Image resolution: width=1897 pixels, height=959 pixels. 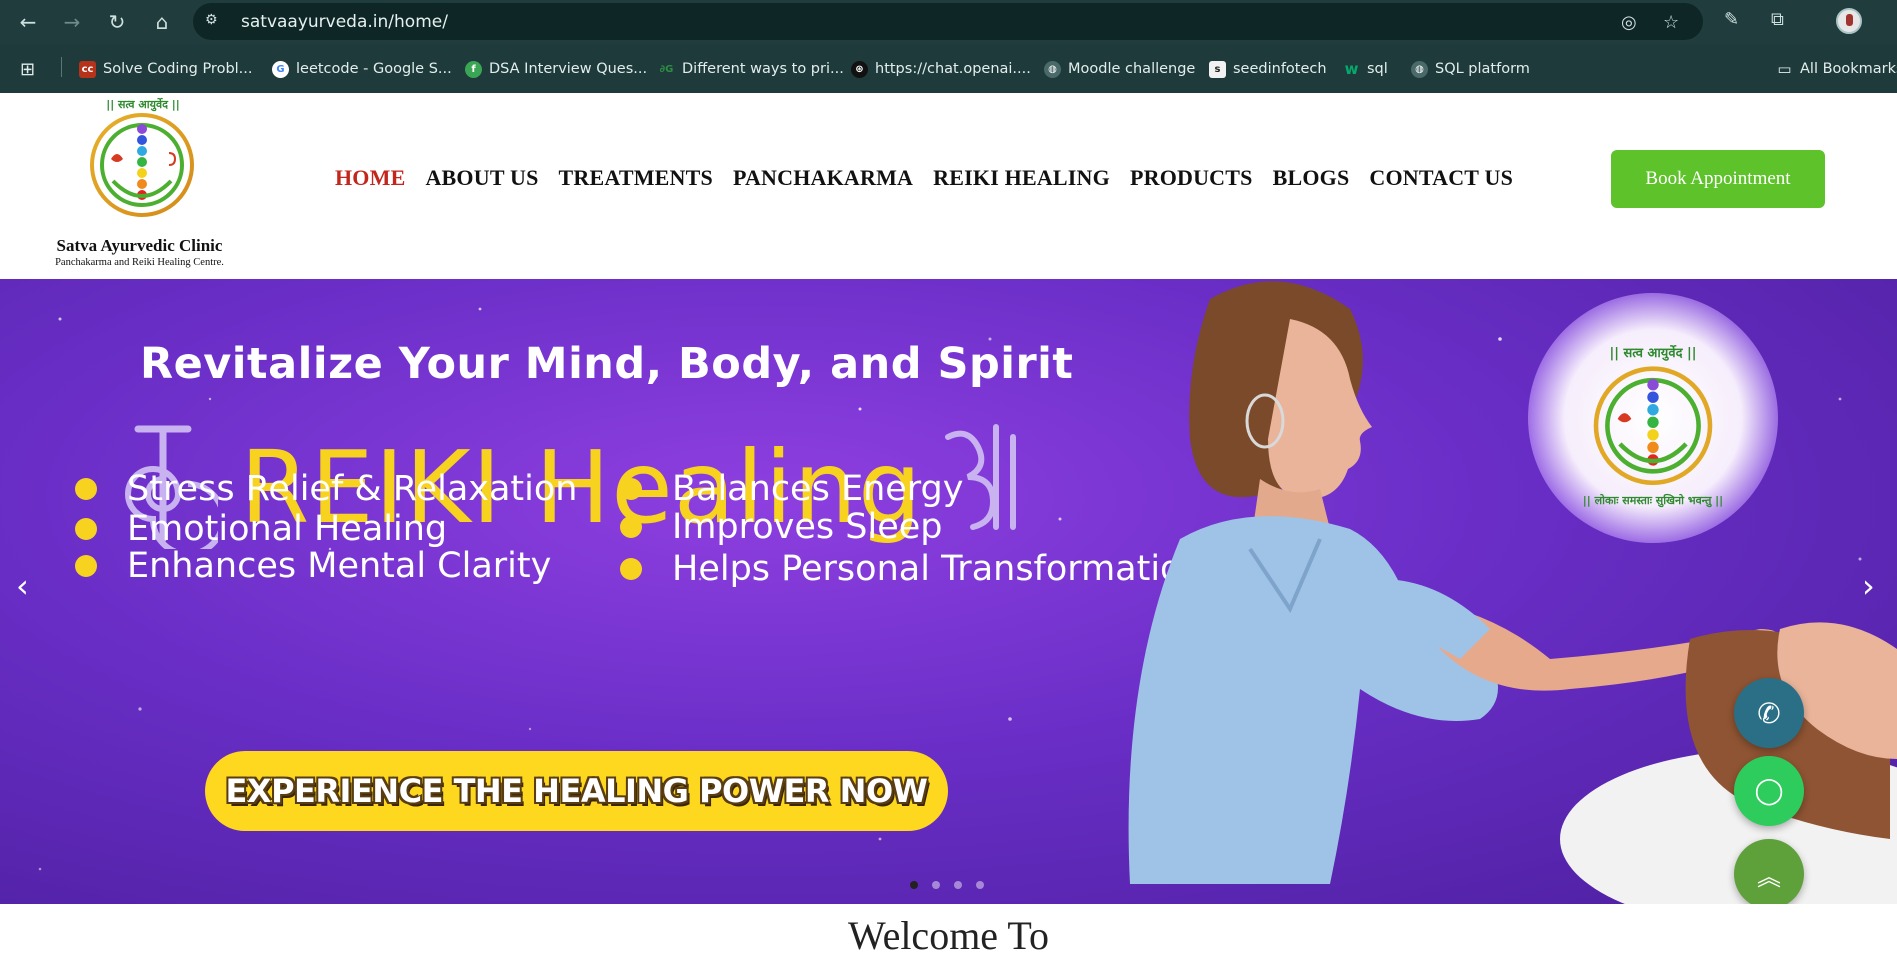 I want to click on address-bar: ⚙ satvaayurveda.in/home/ ◎ ☆, so click(x=948, y=21).